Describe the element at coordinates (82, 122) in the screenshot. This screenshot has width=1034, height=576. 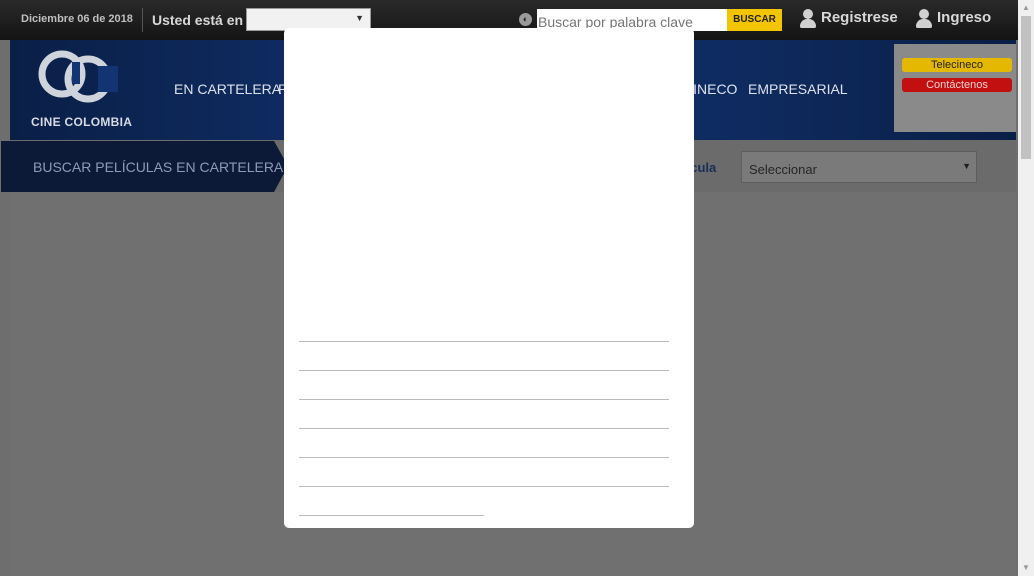
I see `brand-name: CINE COLOMBIA` at that location.